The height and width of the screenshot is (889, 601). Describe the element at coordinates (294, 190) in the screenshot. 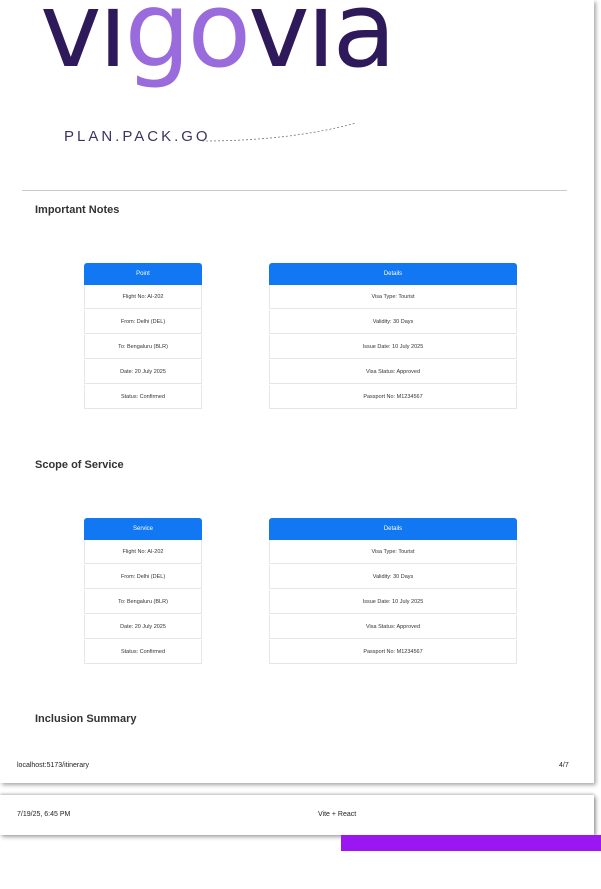

I see `divider` at that location.